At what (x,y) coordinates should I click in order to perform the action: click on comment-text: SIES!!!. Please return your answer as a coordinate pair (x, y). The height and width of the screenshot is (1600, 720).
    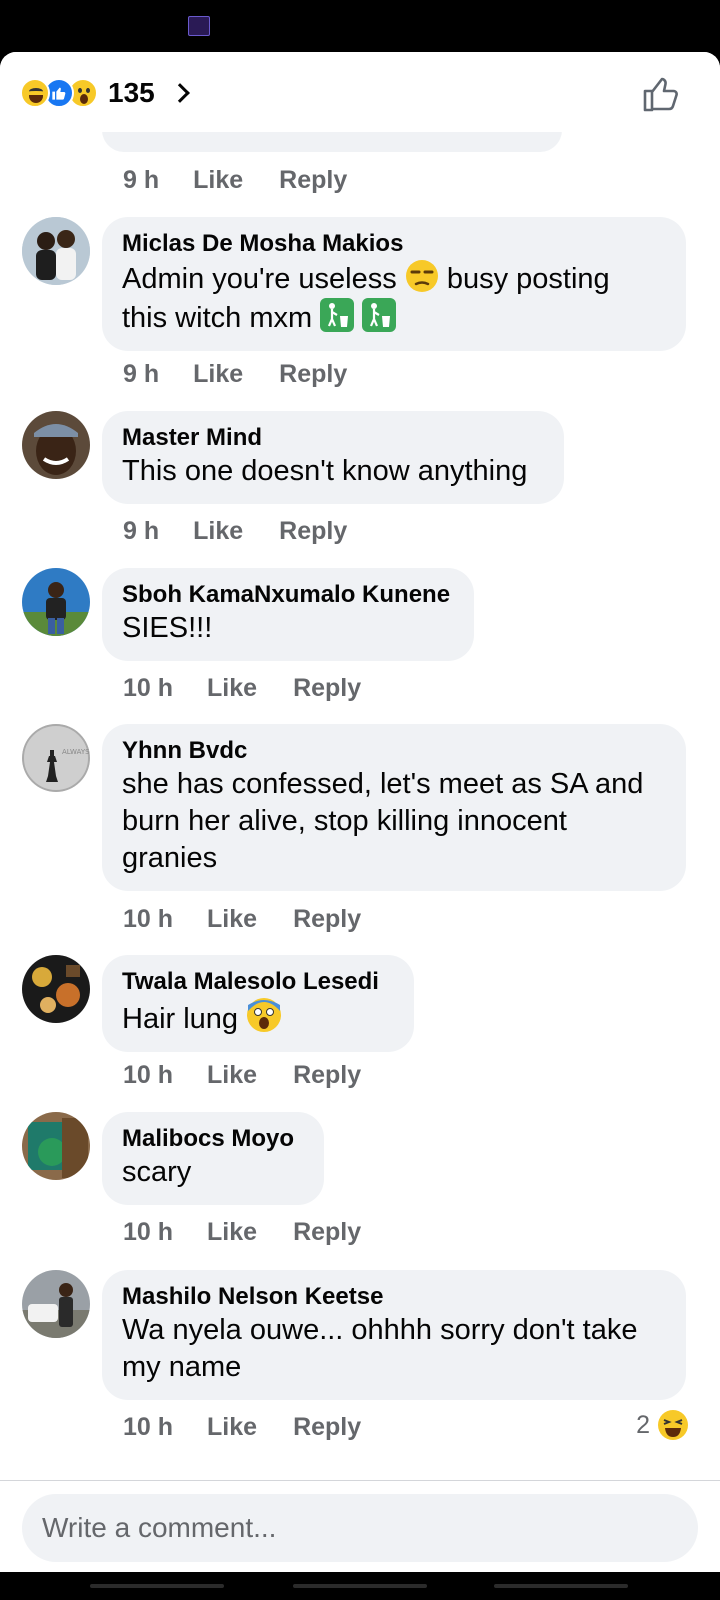
    Looking at the image, I should click on (167, 628).